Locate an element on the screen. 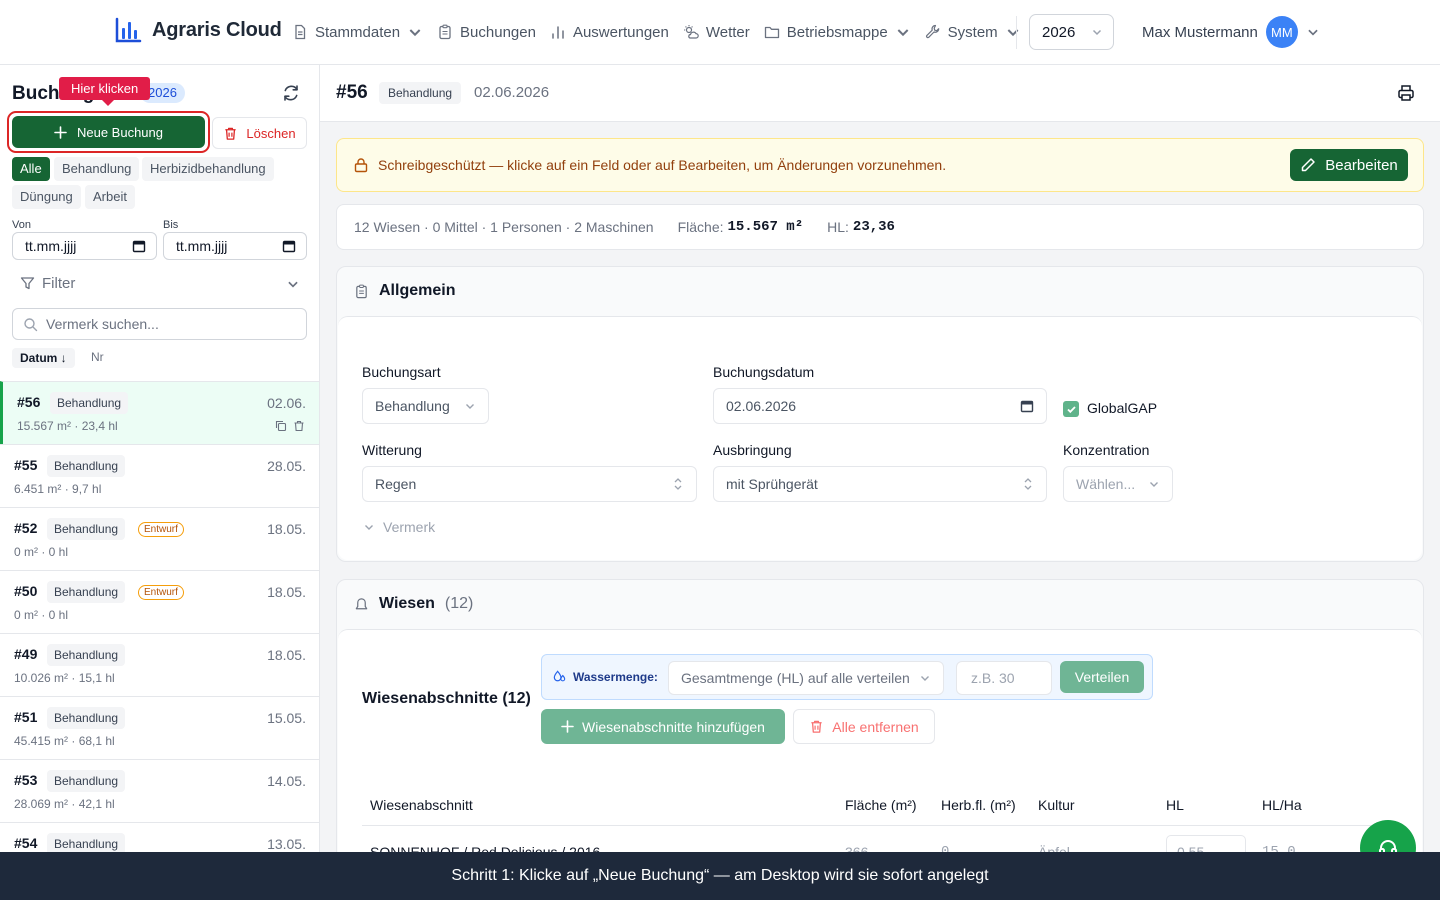 The width and height of the screenshot is (1440, 900). nav-betriebsmappe: Betriebsmappe is located at coordinates (837, 32).